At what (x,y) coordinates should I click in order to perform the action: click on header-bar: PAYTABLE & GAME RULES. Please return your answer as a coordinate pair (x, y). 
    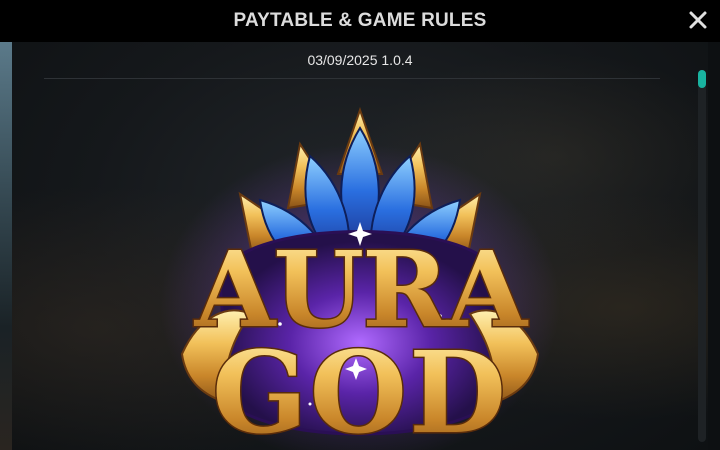
    Looking at the image, I should click on (360, 21).